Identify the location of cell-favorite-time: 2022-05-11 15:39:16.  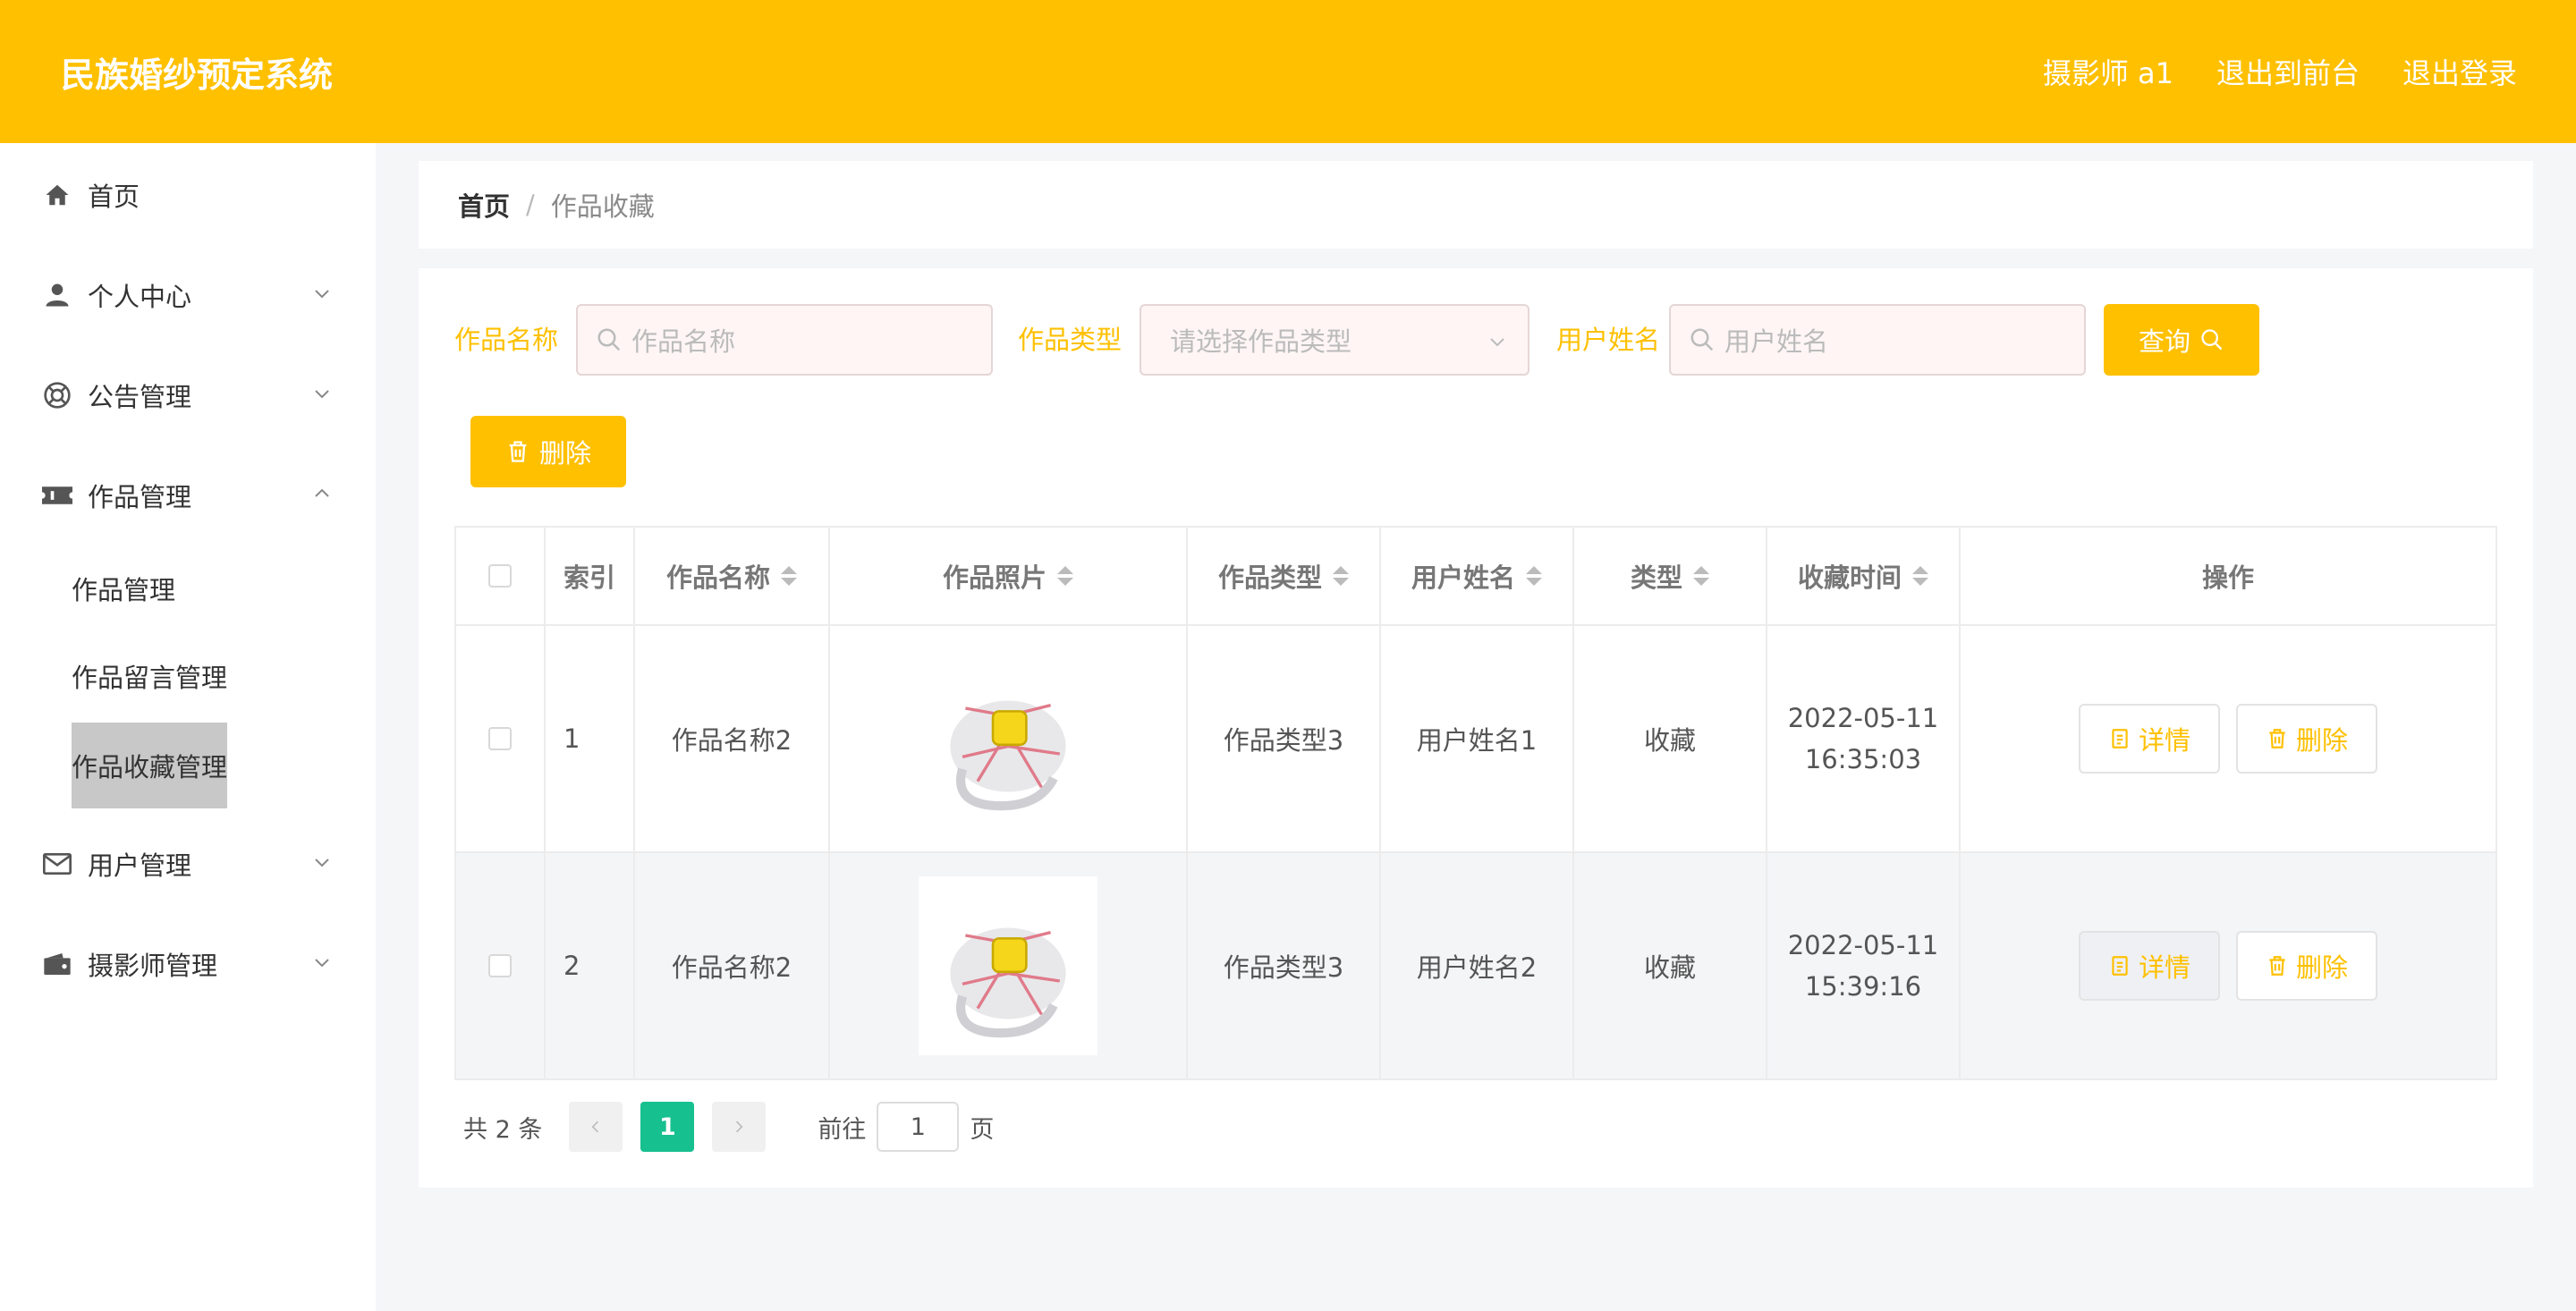
(1864, 966).